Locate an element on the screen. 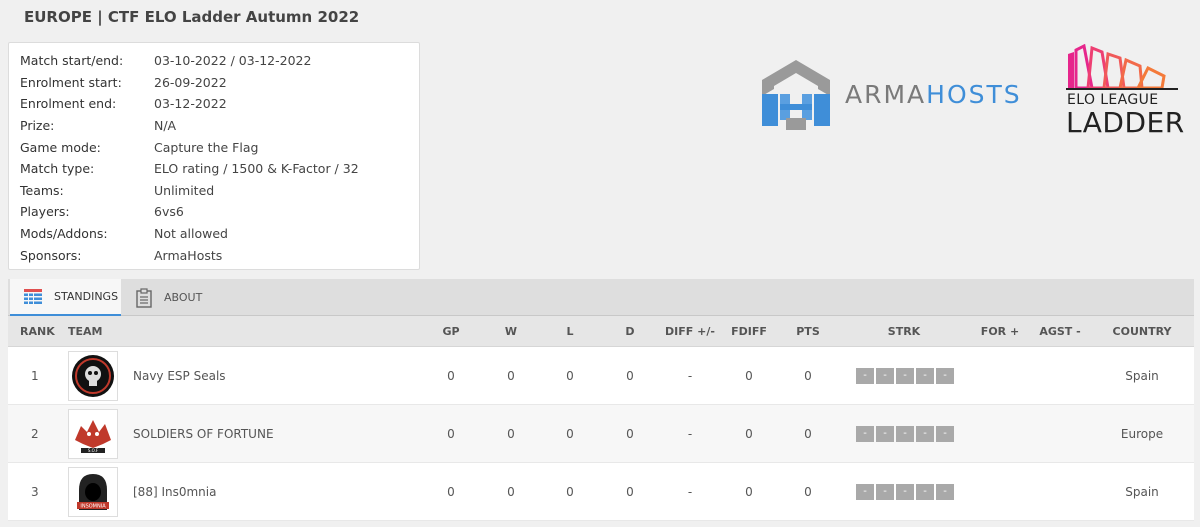 Image resolution: width=1200 pixels, height=527 pixels. tab-about: ABOUT is located at coordinates (177, 297).